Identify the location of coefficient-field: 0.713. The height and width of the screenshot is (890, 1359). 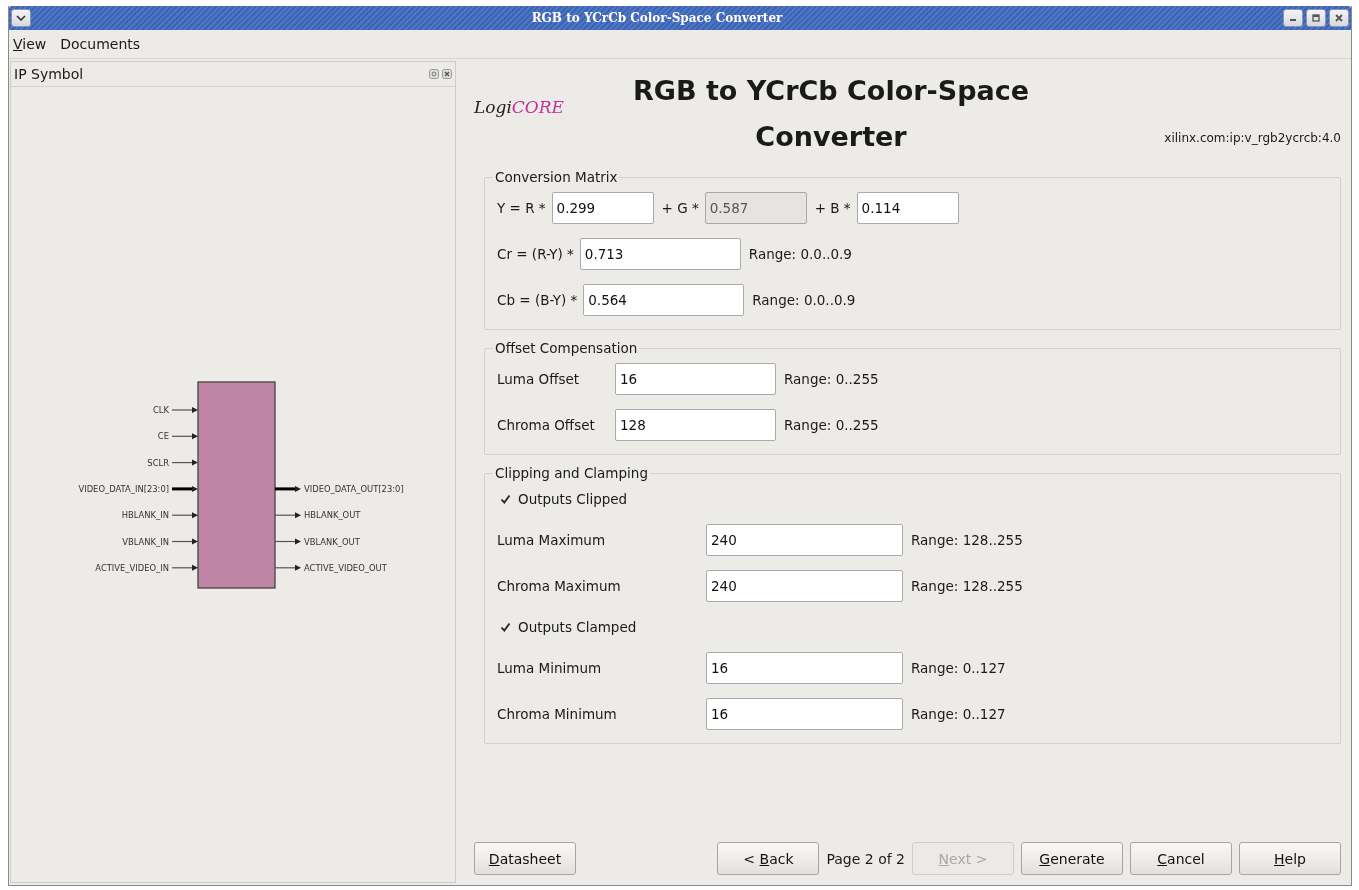
(660, 254).